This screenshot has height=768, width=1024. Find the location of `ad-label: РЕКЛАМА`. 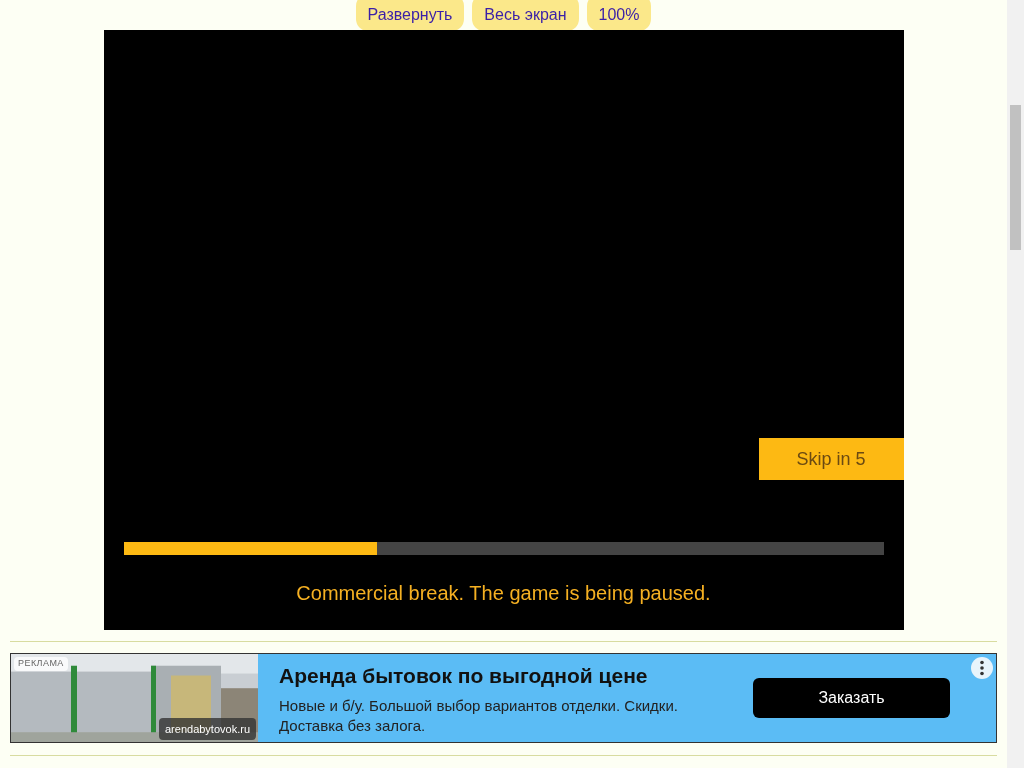

ad-label: РЕКЛАМА is located at coordinates (41, 664).